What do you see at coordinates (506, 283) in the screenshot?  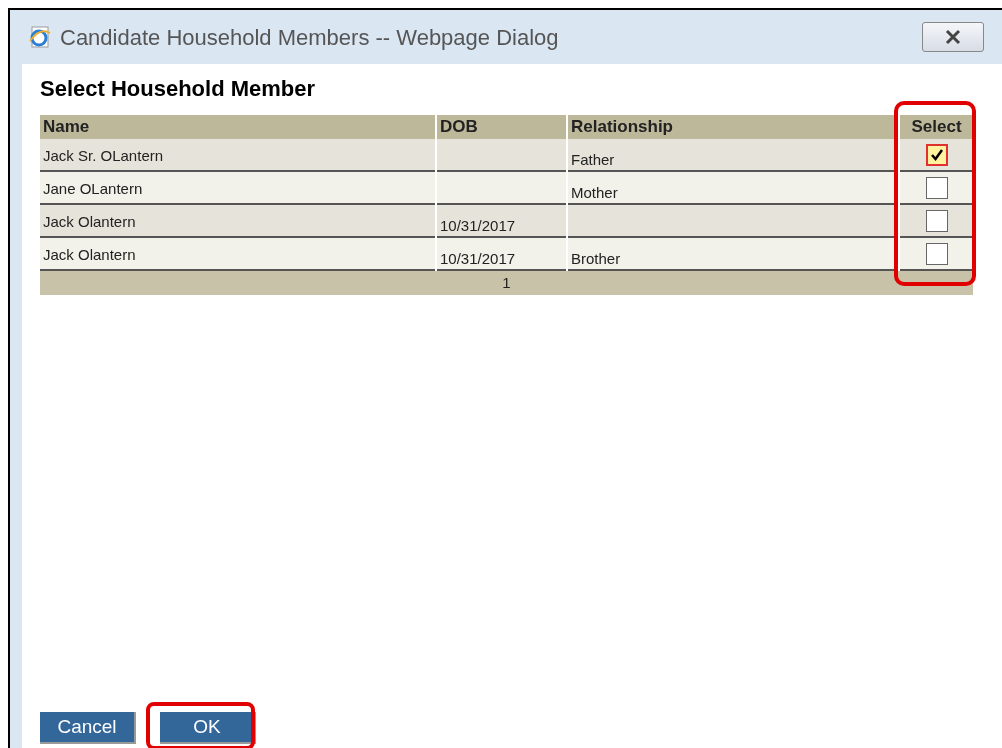 I see `pager: 1` at bounding box center [506, 283].